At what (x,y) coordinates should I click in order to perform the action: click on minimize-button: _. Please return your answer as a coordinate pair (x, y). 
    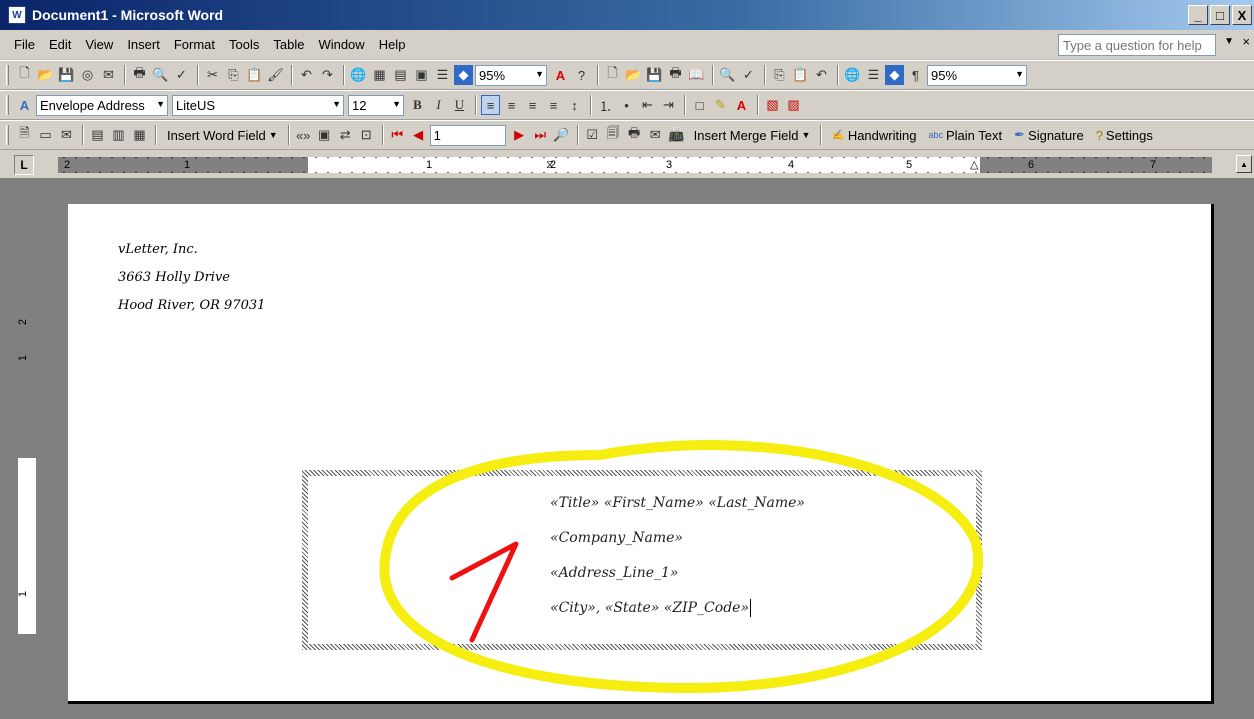
    Looking at the image, I should click on (1198, 15).